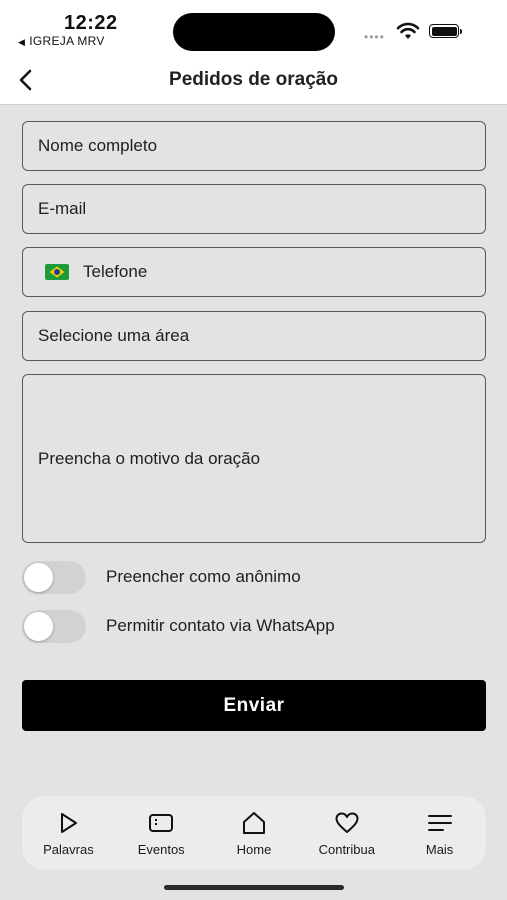 The image size is (507, 900). I want to click on name-placeholder: Nome completo, so click(98, 145).